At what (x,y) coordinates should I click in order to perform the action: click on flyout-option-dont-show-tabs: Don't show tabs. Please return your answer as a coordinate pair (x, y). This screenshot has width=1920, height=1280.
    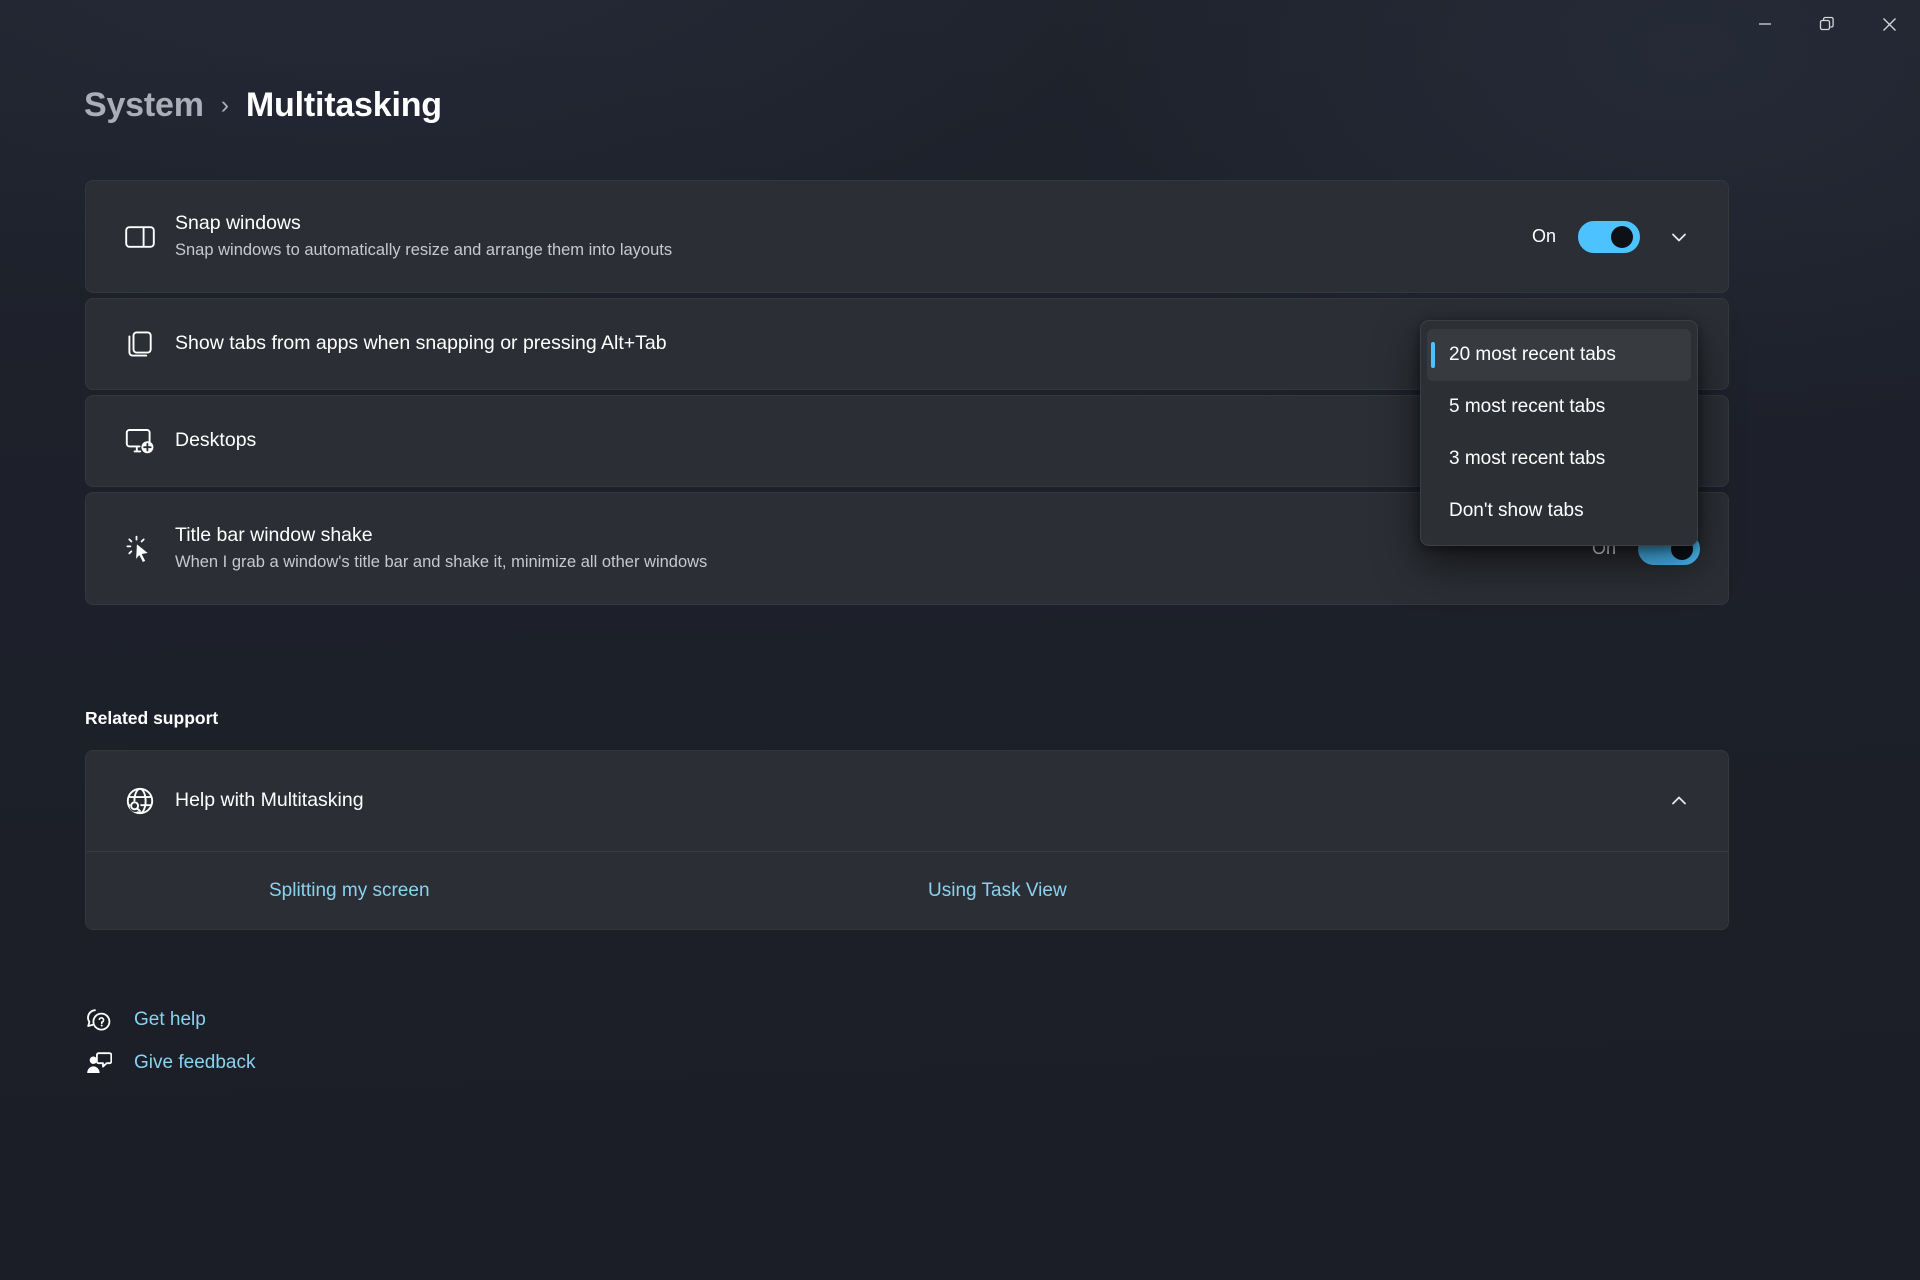
    Looking at the image, I should click on (1559, 511).